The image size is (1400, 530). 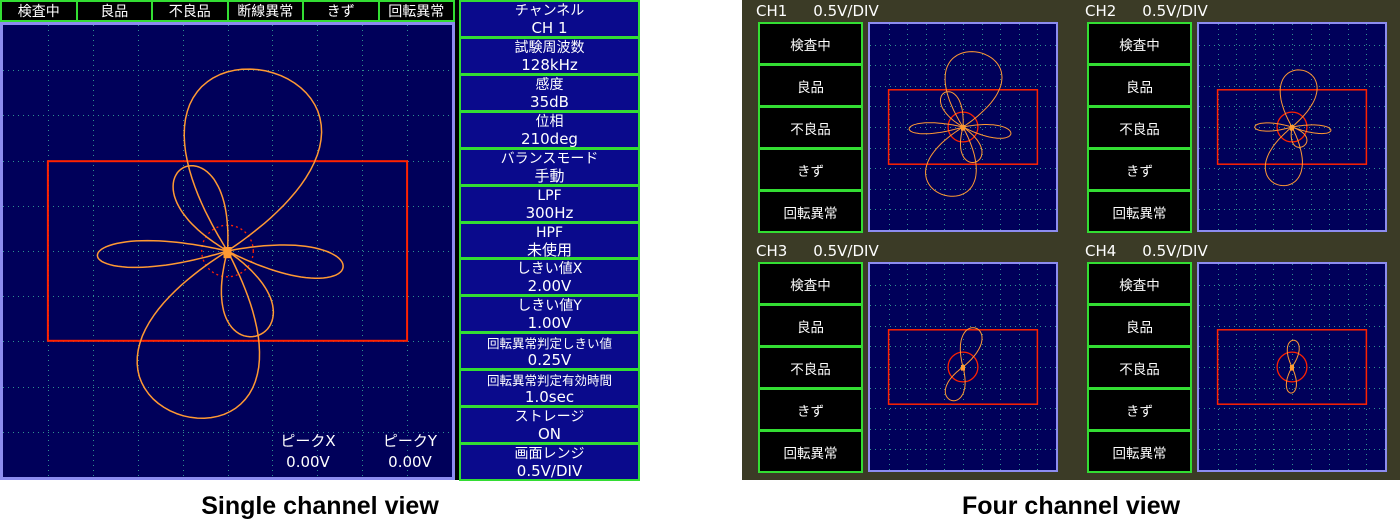 I want to click on scope-canvas-ch2, so click(x=1292, y=127).